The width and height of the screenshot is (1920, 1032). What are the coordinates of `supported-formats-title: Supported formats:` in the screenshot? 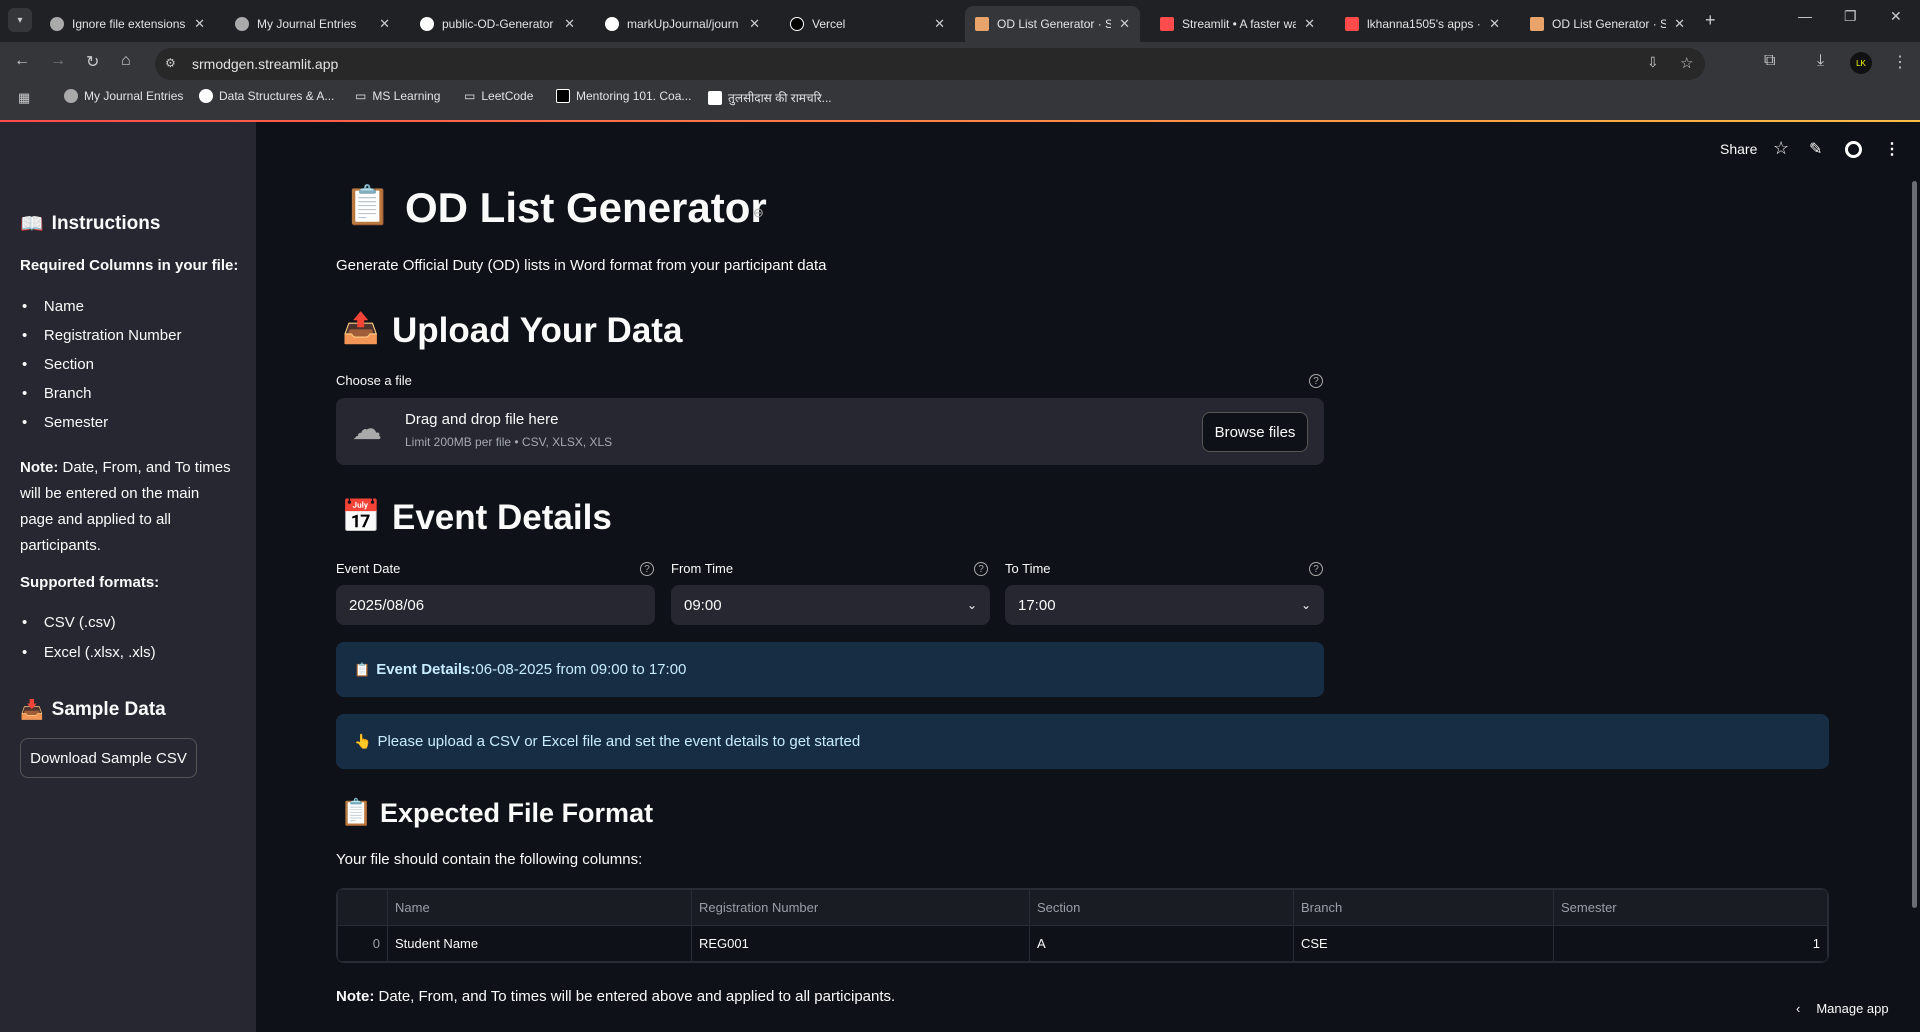 It's located at (90, 582).